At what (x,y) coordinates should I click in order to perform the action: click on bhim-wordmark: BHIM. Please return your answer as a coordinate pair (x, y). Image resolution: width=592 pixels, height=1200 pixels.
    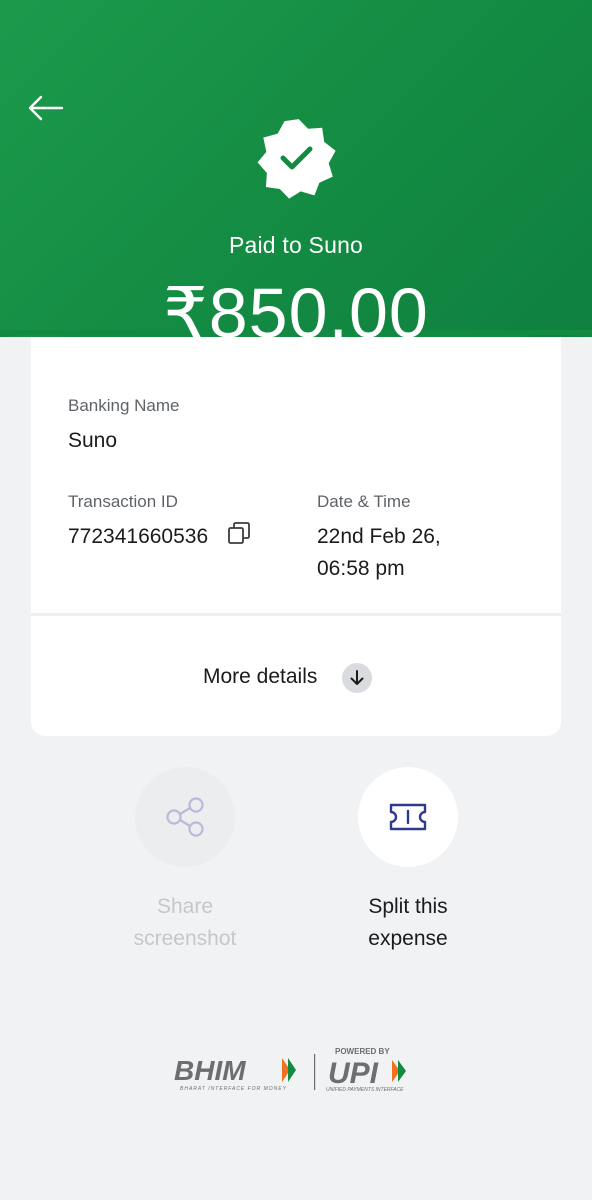
    Looking at the image, I should click on (210, 1070).